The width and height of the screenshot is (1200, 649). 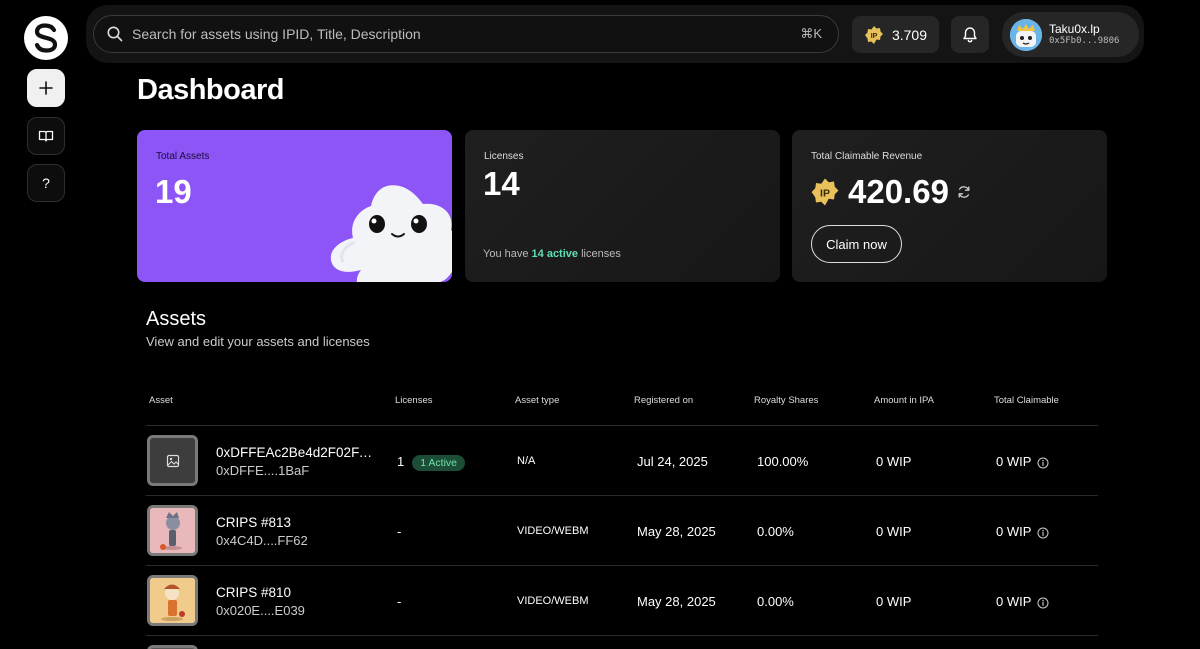 What do you see at coordinates (501, 183) in the screenshot?
I see `licenses-value: 14` at bounding box center [501, 183].